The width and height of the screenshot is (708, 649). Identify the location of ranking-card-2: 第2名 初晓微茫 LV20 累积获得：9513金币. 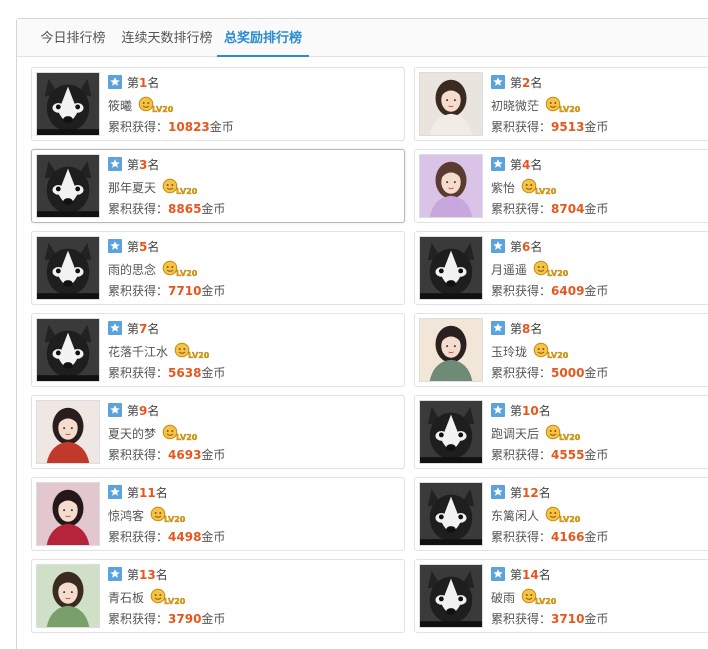
(561, 104).